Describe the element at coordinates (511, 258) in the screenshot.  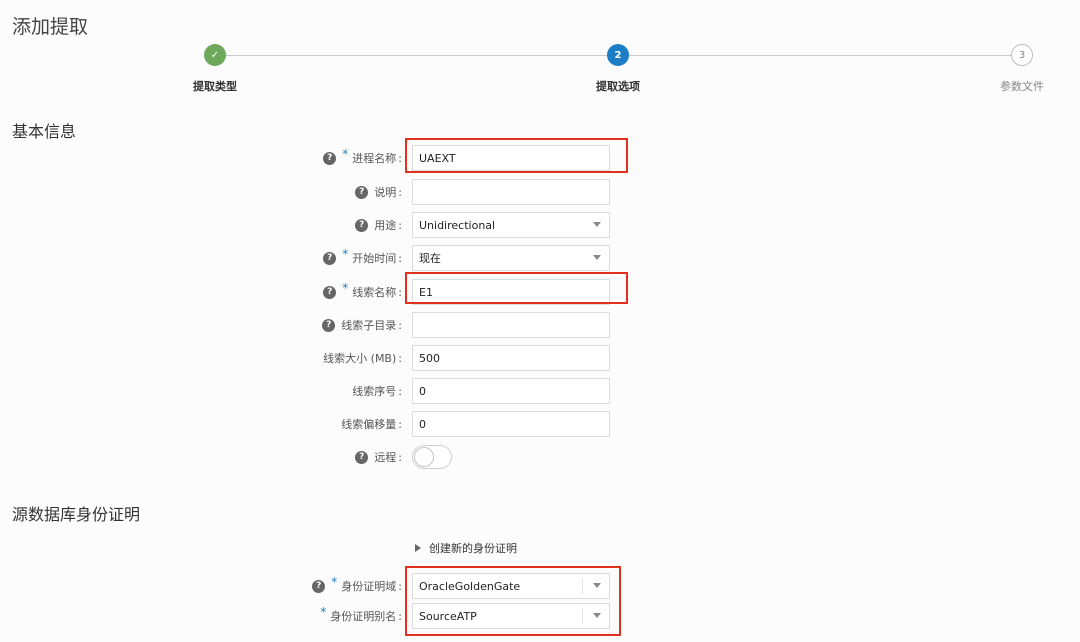
I see `start-time-select: 现在` at that location.